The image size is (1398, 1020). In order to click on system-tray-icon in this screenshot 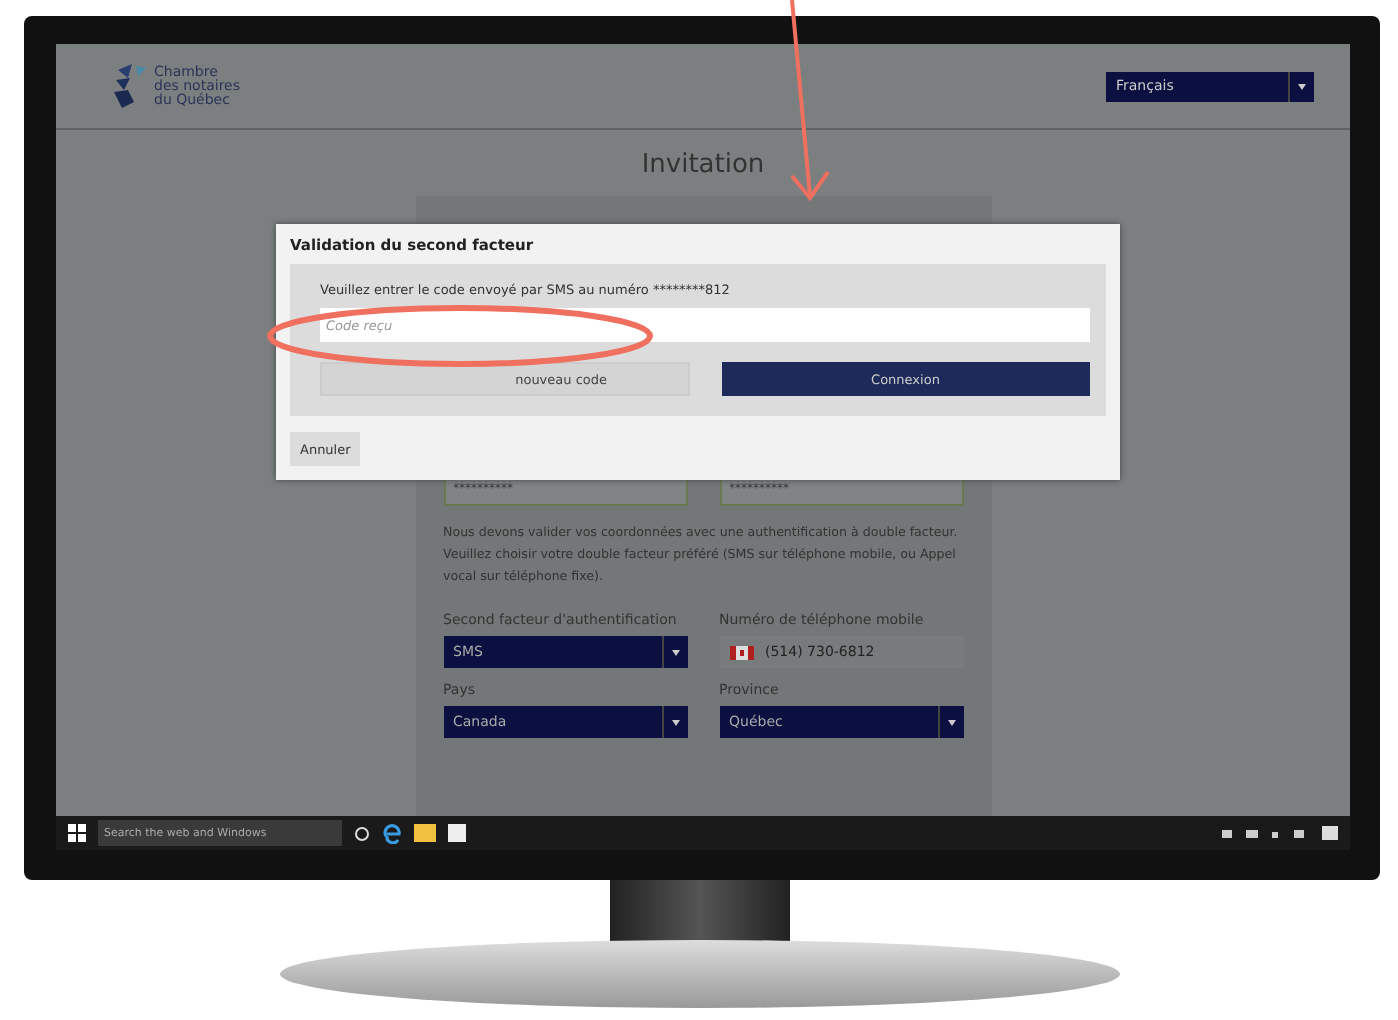, I will do `click(1266, 833)`.